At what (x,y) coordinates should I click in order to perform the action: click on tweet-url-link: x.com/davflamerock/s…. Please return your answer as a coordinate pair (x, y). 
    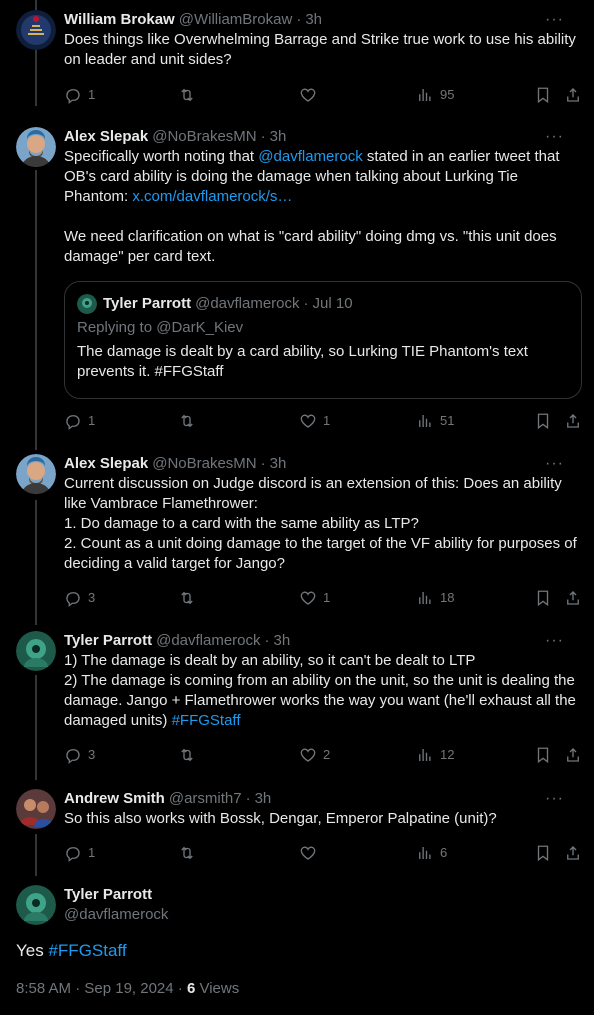
    Looking at the image, I should click on (212, 196).